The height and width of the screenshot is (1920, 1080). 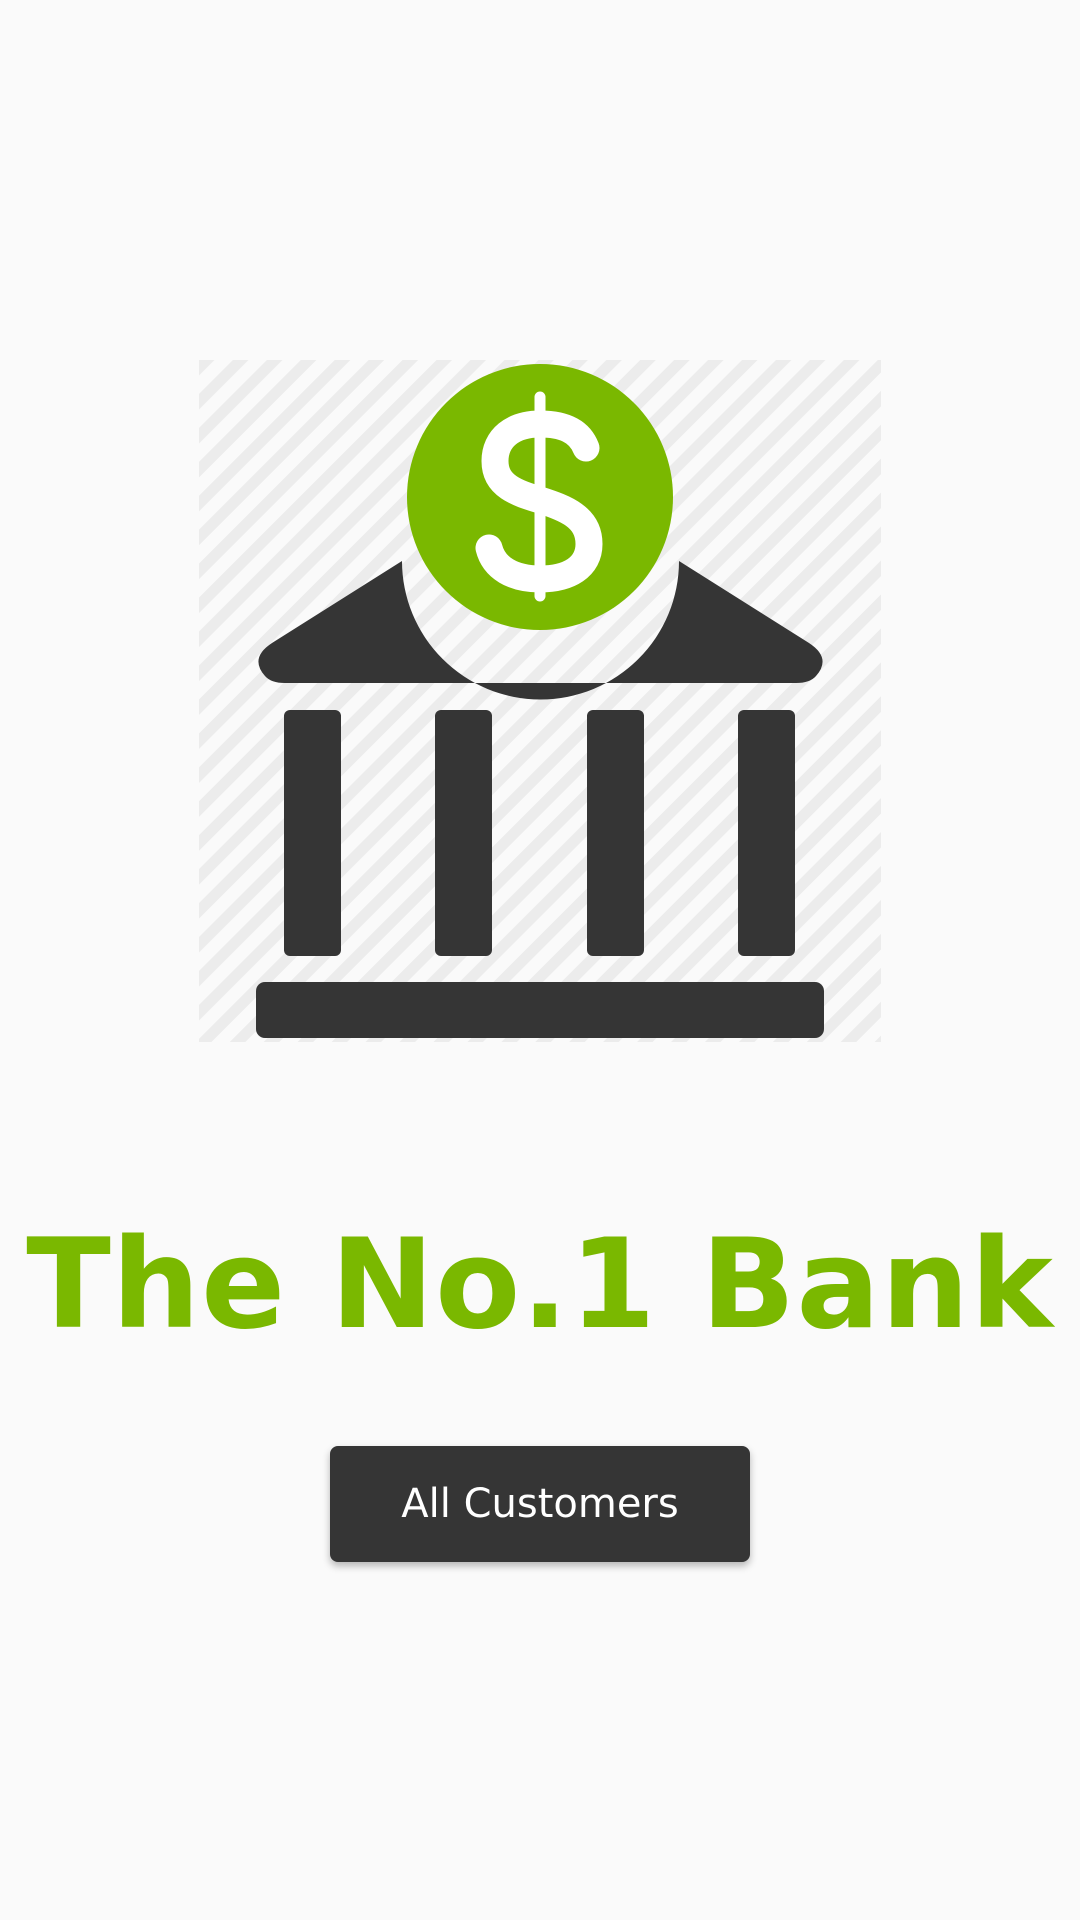 I want to click on tagline: The No.1 Bank, so click(x=540, y=1285).